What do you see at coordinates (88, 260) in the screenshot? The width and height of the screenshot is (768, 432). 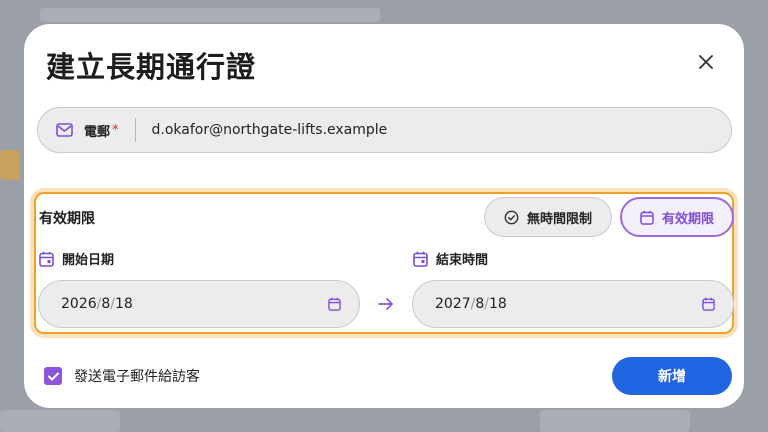 I see `start-date-label-text: 開始日期` at bounding box center [88, 260].